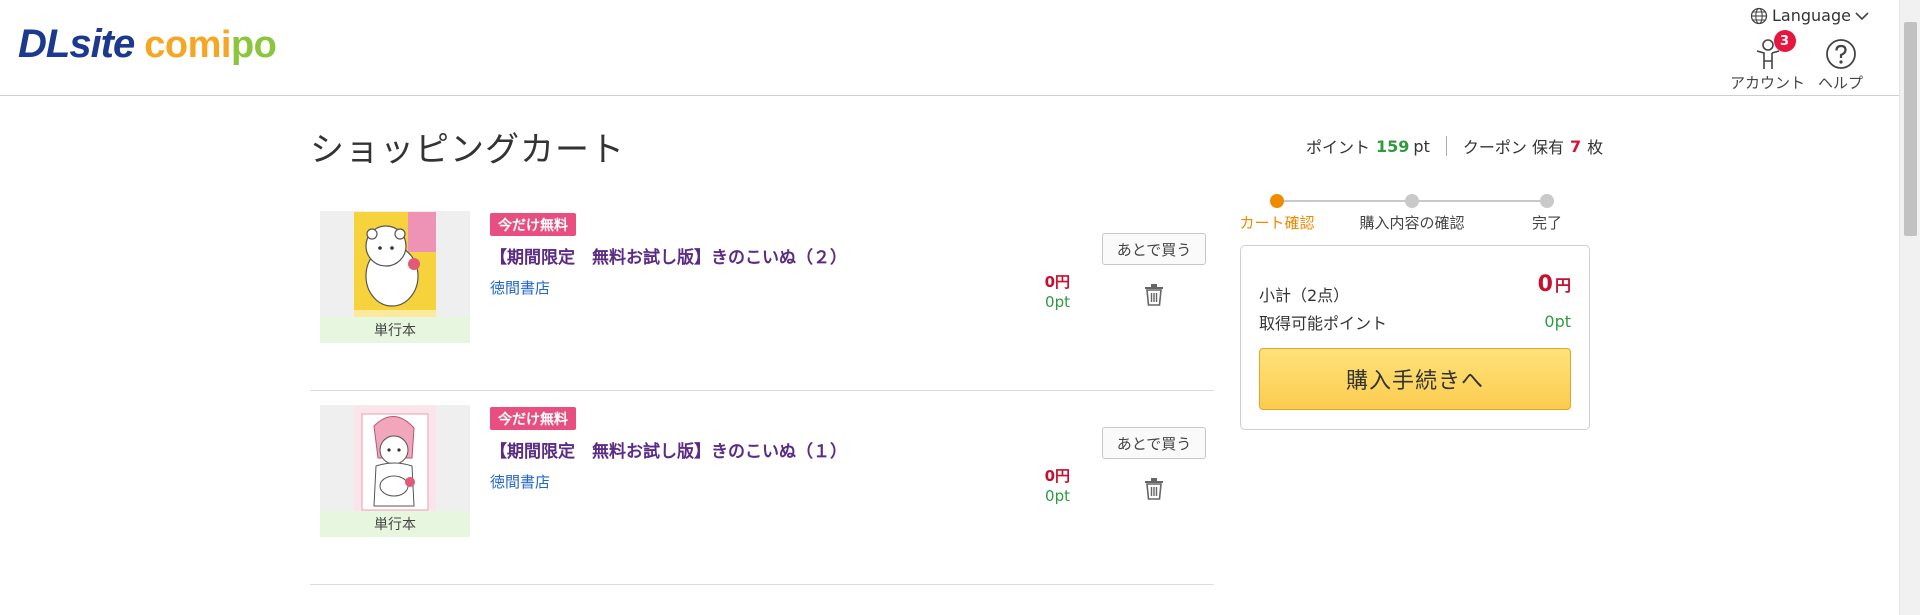  Describe the element at coordinates (1841, 54) in the screenshot. I see `help-icon` at that location.